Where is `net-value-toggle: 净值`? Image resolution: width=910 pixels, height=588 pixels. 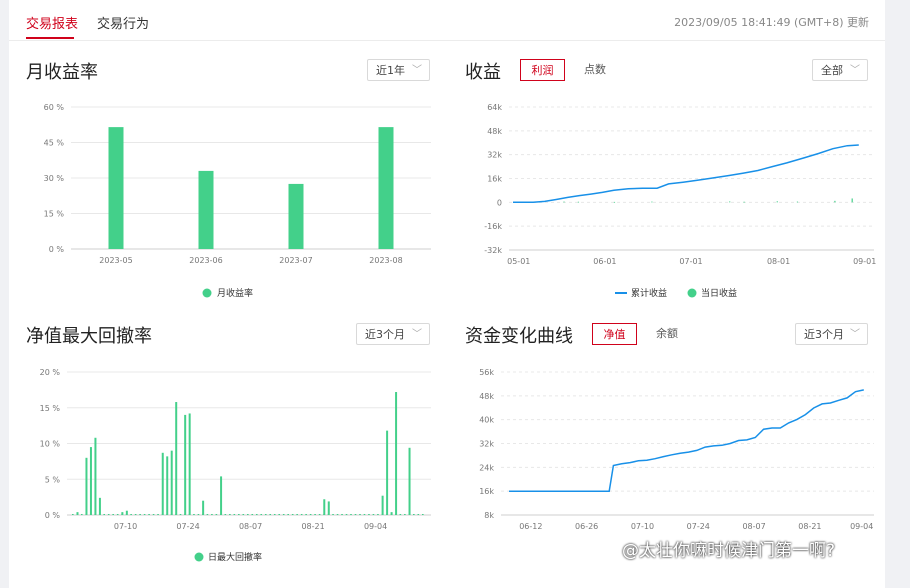
net-value-toggle: 净值 is located at coordinates (614, 334).